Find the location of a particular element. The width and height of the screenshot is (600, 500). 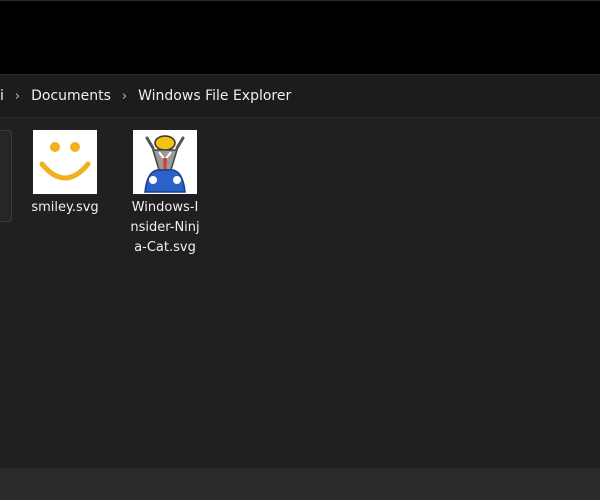

file-name-label: smiley.svg is located at coordinates (65, 207).